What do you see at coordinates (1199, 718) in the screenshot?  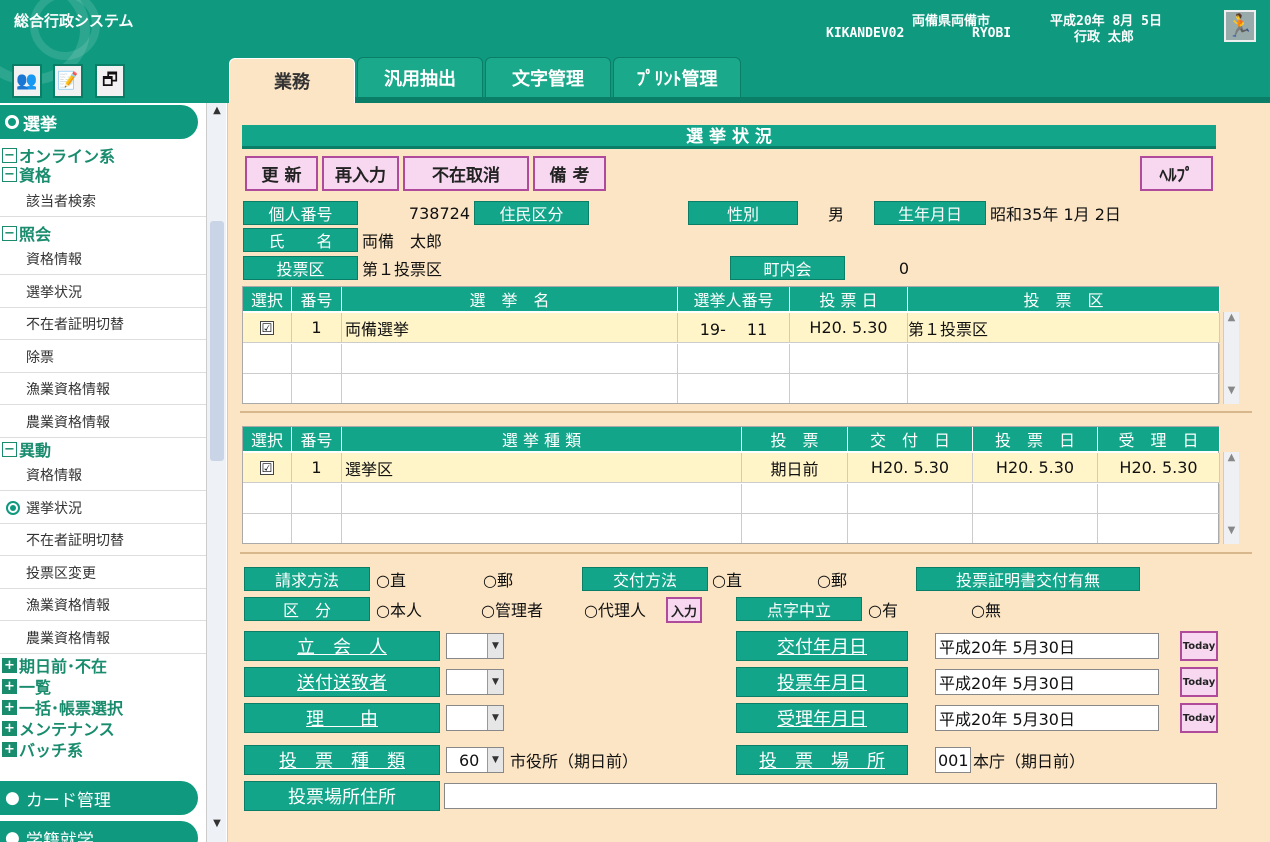 I see `receipt-today-button: Today` at bounding box center [1199, 718].